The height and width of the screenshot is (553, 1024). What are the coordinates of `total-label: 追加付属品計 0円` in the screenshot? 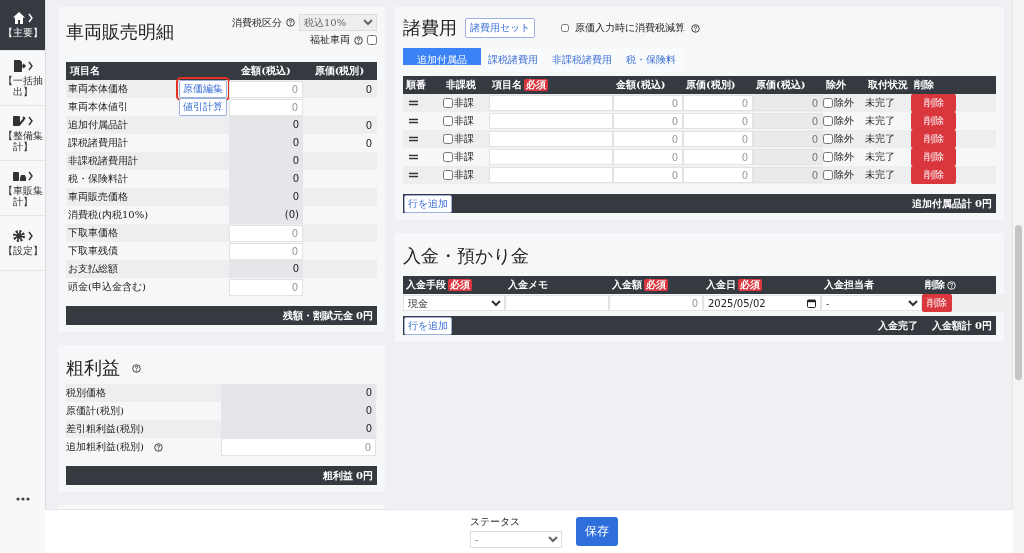 It's located at (951, 203).